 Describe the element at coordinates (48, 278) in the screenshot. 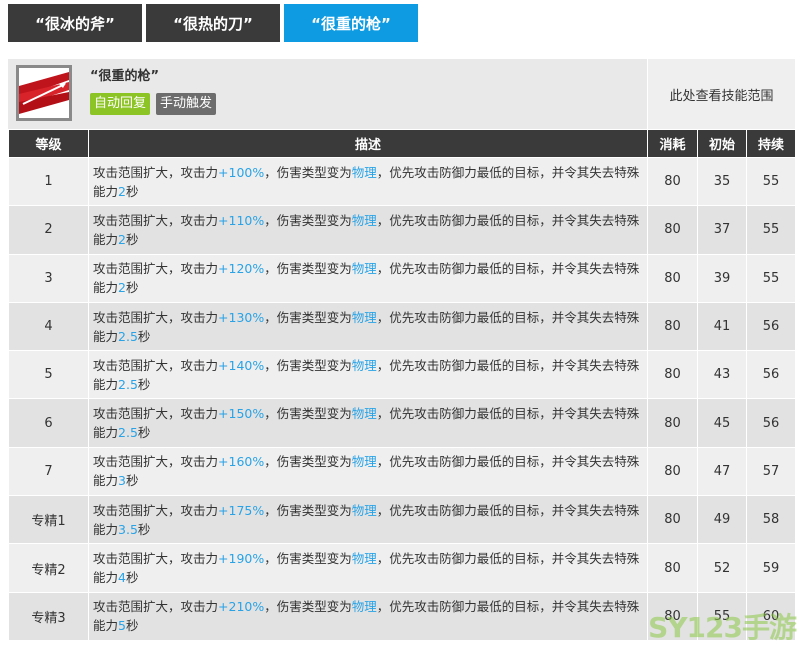

I see `cell-level: 3` at that location.